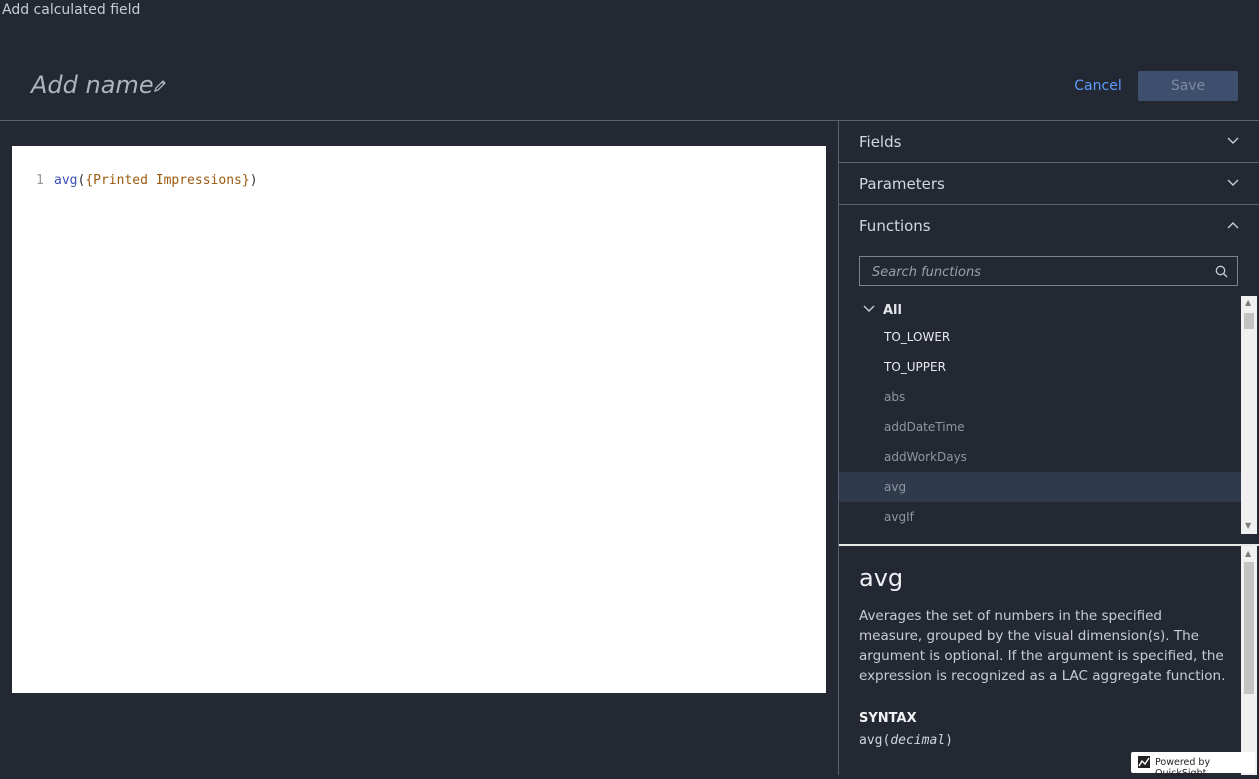  Describe the element at coordinates (1249, 415) in the screenshot. I see `function-list-scrollbar: ▲ ▼` at that location.